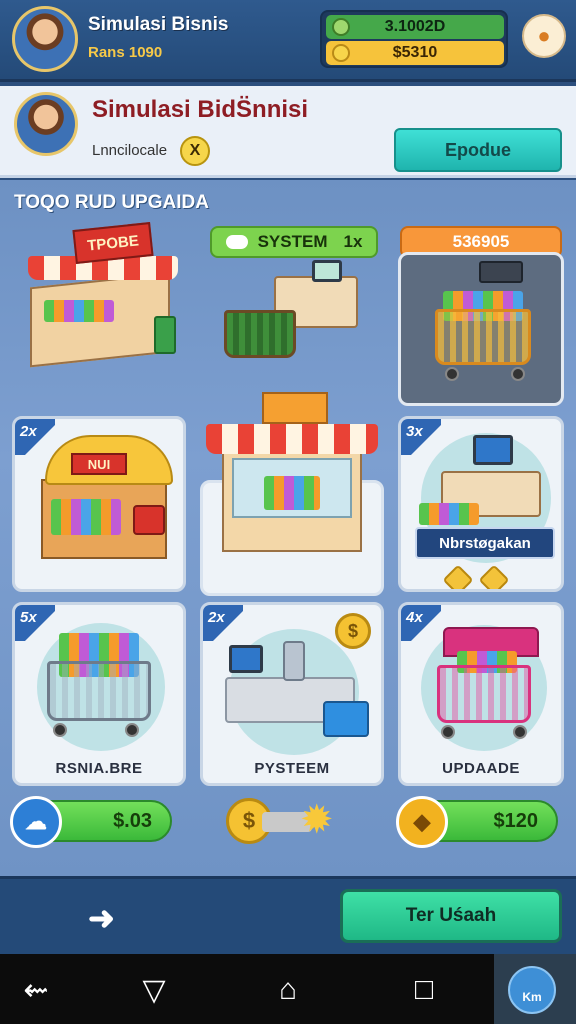 This screenshot has width=576, height=1024. What do you see at coordinates (292, 439) in the screenshot?
I see `market-awning` at bounding box center [292, 439].